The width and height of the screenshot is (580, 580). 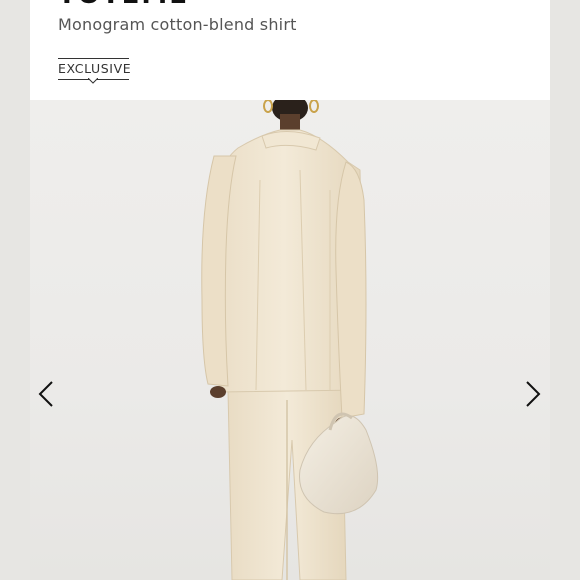 What do you see at coordinates (533, 394) in the screenshot?
I see `chevron-right-icon` at bounding box center [533, 394].